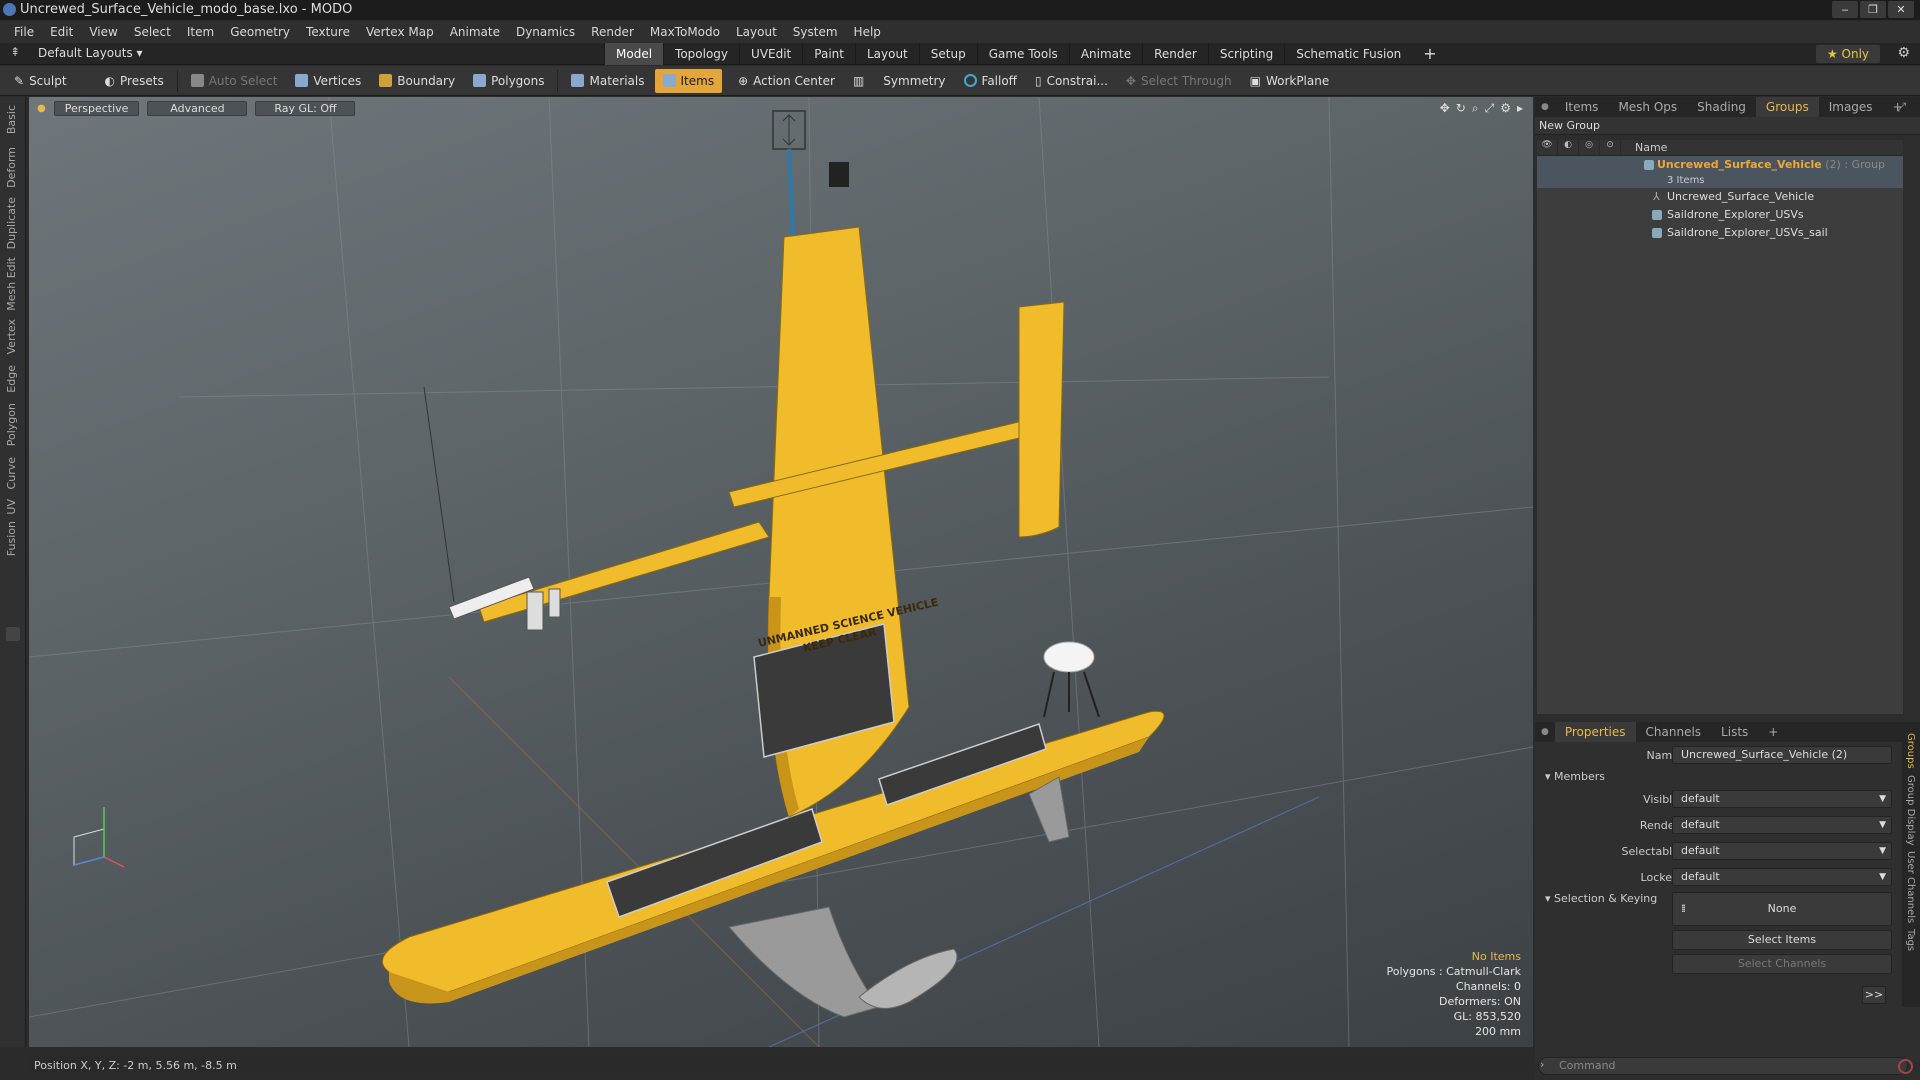 Image resolution: width=1920 pixels, height=1080 pixels. I want to click on boundary-button: Boundary, so click(417, 81).